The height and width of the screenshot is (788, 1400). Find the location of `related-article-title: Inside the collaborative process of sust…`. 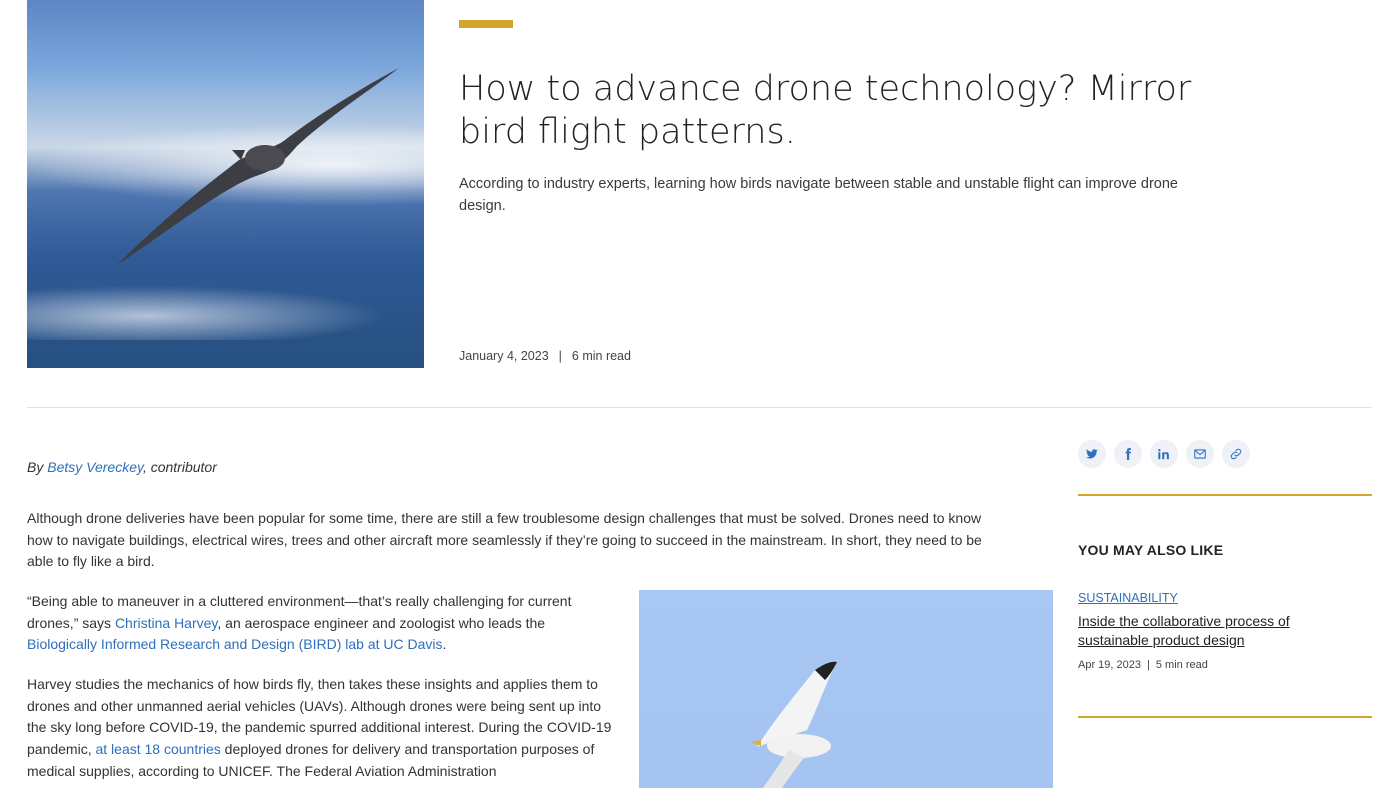

related-article-title: Inside the collaborative process of sust… is located at coordinates (1208, 630).